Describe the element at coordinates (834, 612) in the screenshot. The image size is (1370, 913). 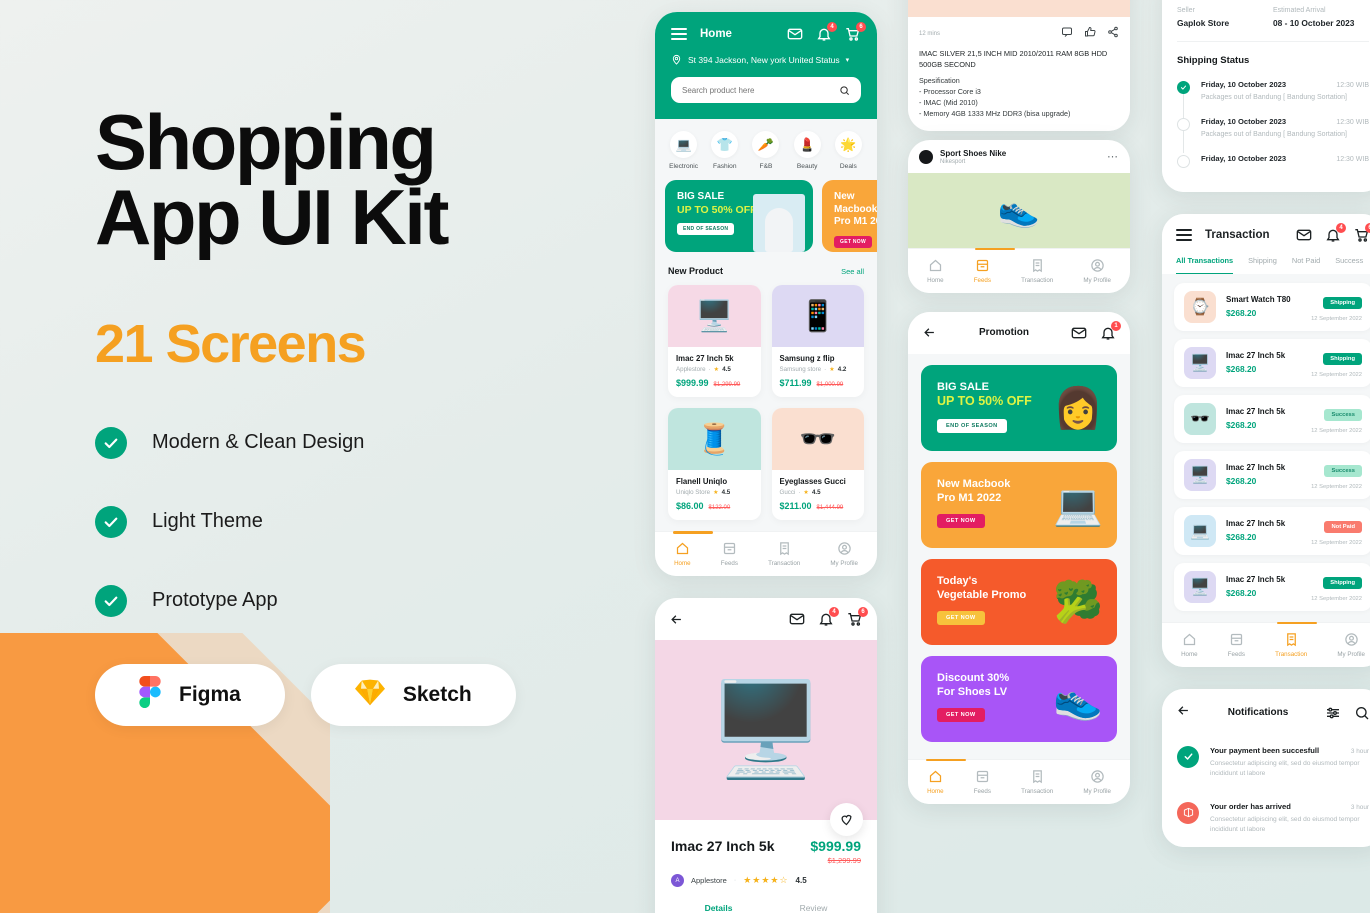
I see `bell-badge: 4` at that location.